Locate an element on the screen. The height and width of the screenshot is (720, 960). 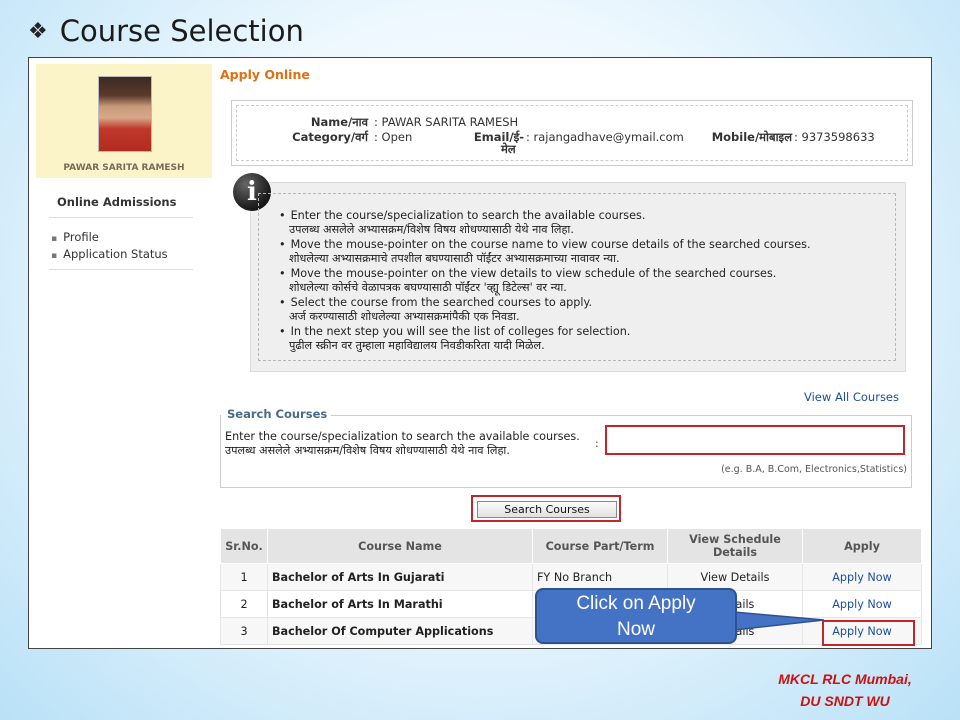
course-name-cell: Bachelor of Arts In Marathi is located at coordinates (400, 604).